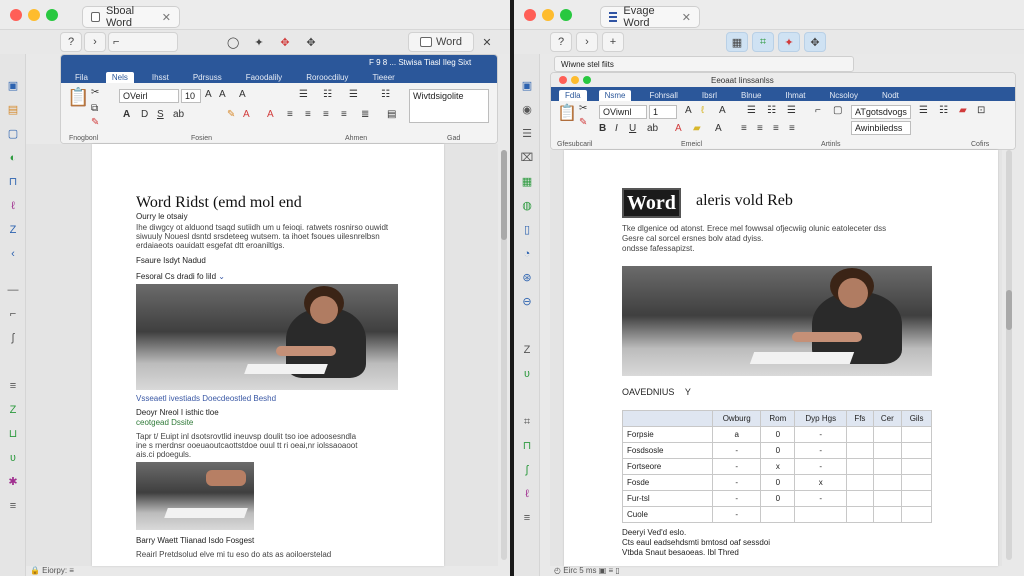  Describe the element at coordinates (527, 350) in the screenshot. I see `r-tool-icon-11: Z` at that location.